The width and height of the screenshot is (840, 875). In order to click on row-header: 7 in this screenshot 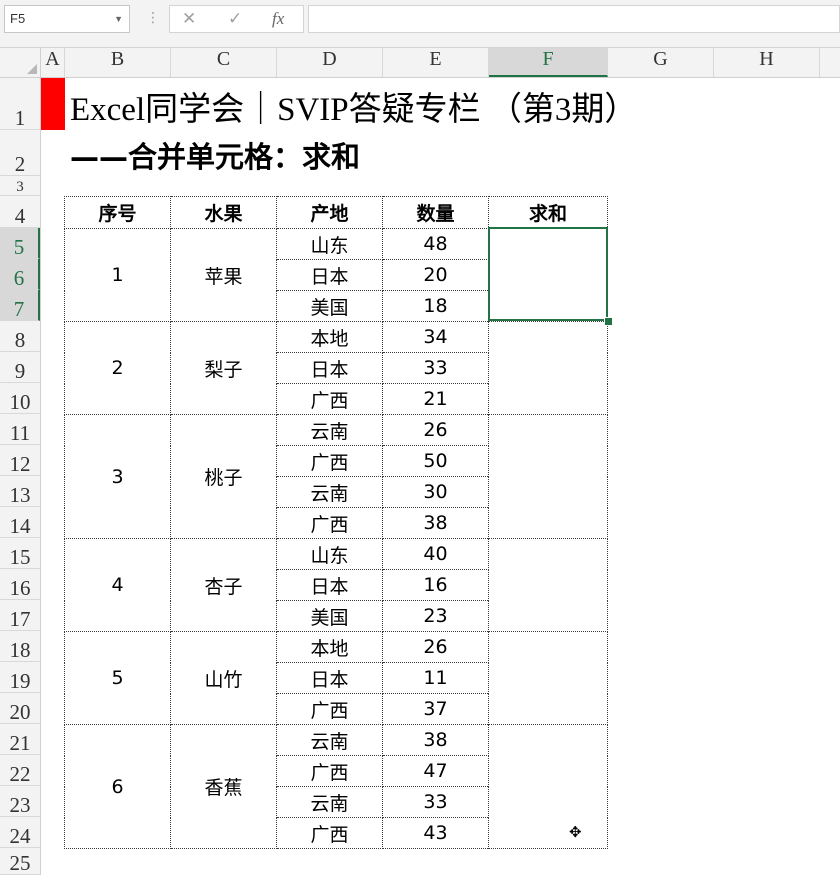, I will do `click(20, 305)`.